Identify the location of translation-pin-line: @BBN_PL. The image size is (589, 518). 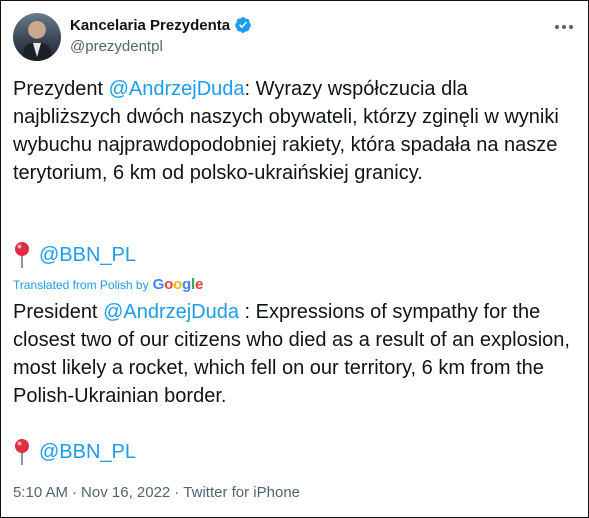
(74, 452).